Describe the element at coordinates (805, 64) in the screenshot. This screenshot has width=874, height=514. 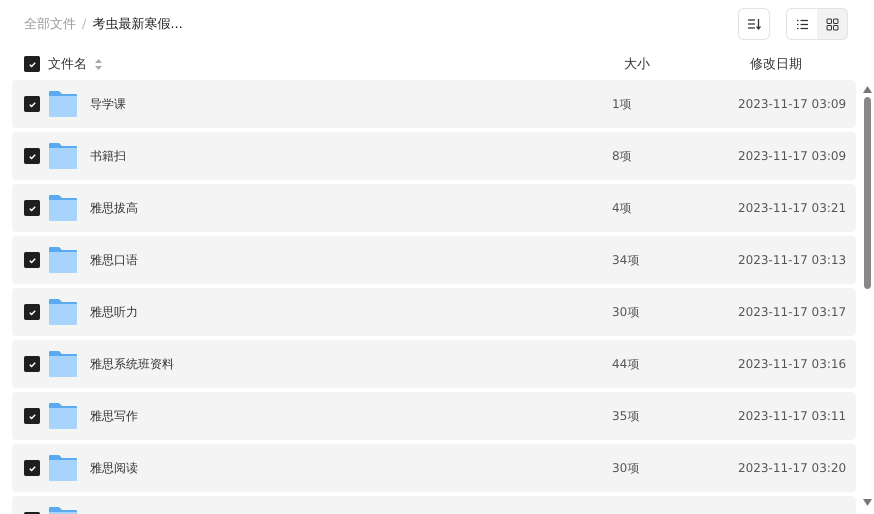
I see `column-header: 修改日期` at that location.